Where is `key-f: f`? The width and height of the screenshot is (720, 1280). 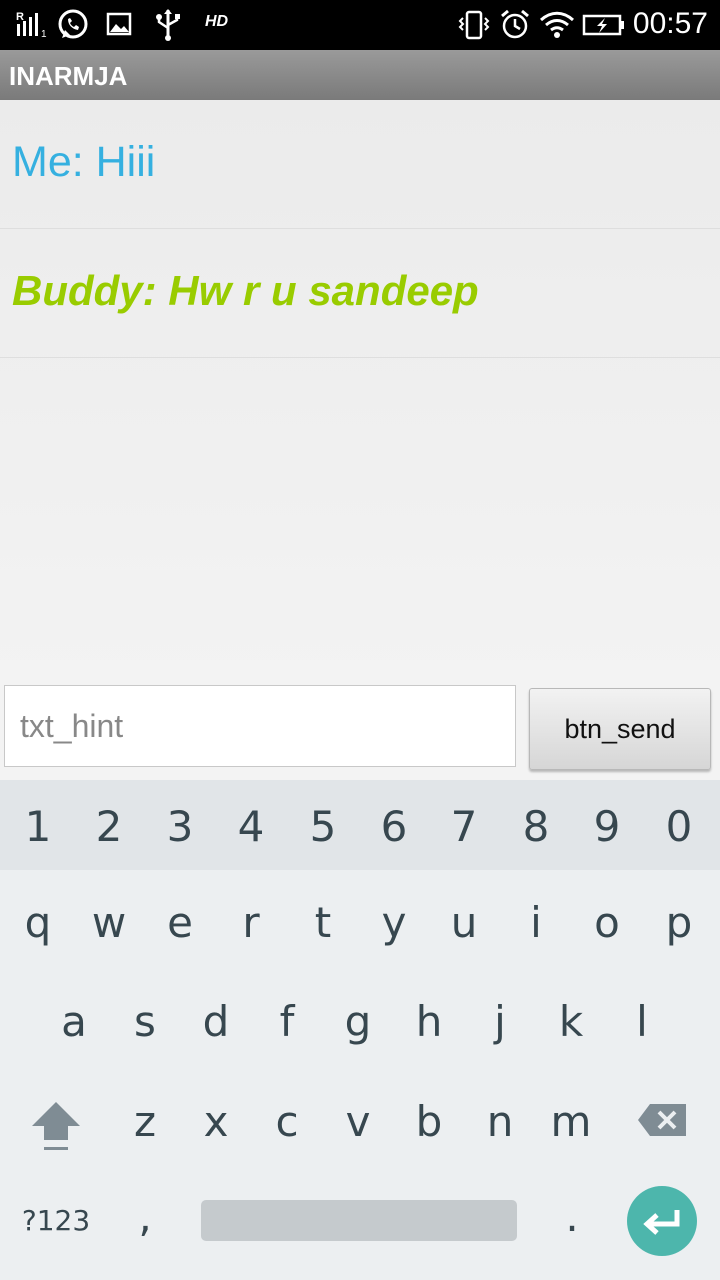
key-f: f is located at coordinates (287, 1021).